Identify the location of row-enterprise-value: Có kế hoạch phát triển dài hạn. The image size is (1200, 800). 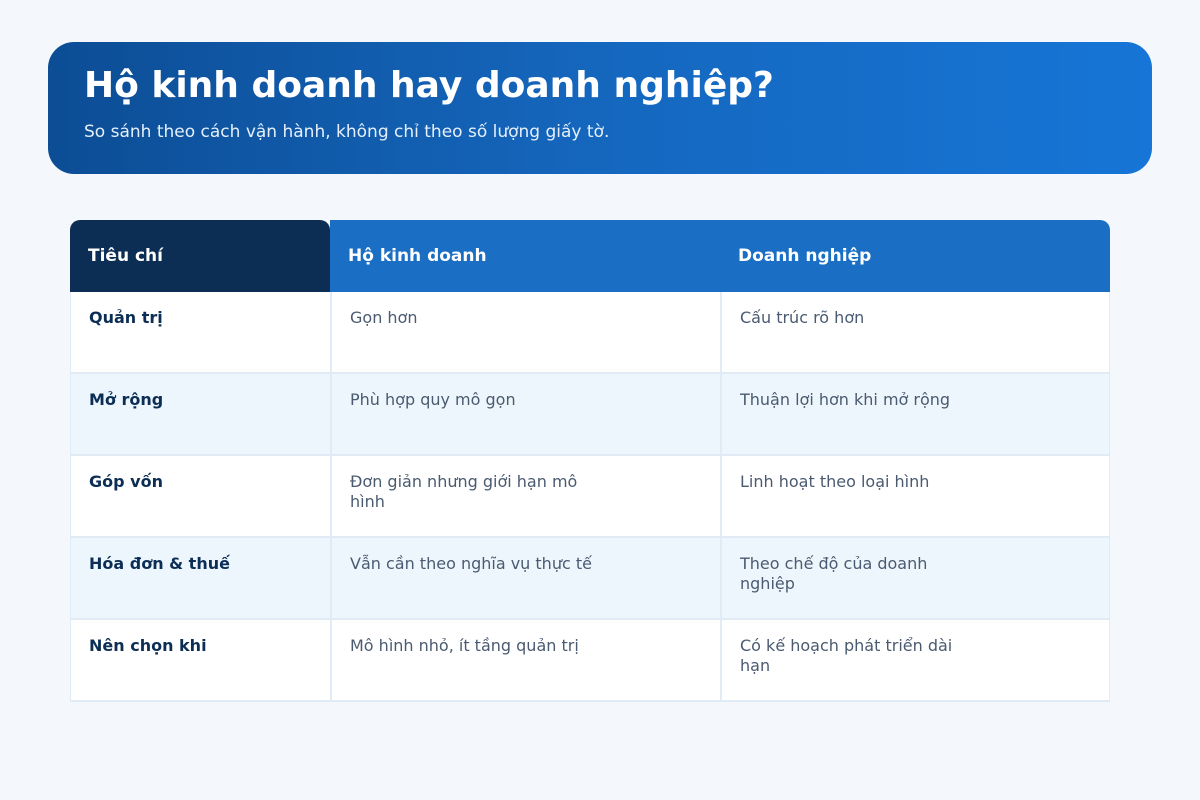
(915, 660).